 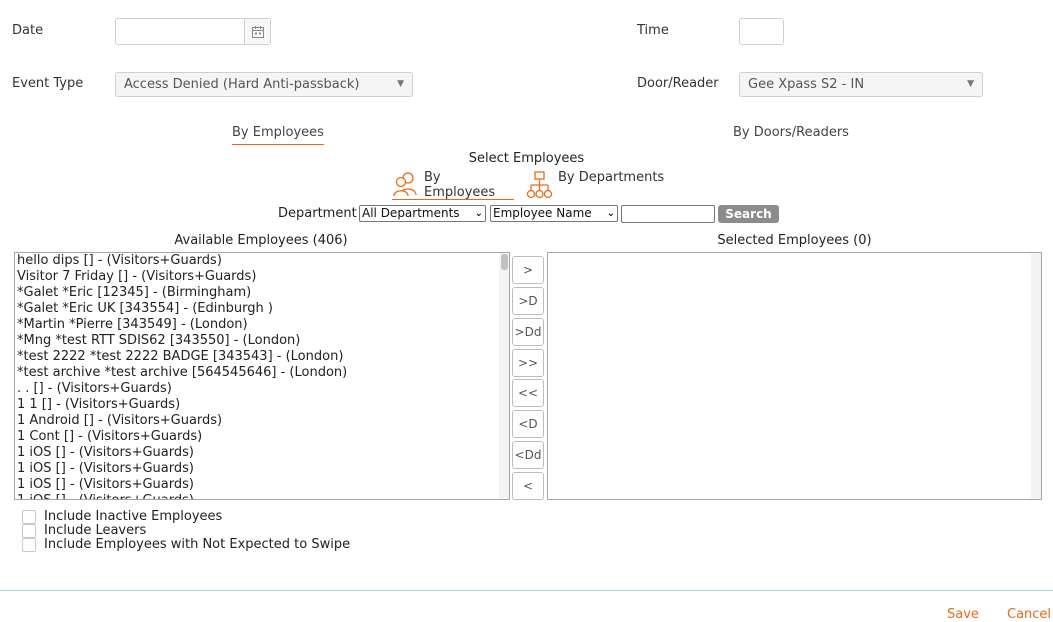 What do you see at coordinates (406, 186) in the screenshot?
I see `users-icon` at bounding box center [406, 186].